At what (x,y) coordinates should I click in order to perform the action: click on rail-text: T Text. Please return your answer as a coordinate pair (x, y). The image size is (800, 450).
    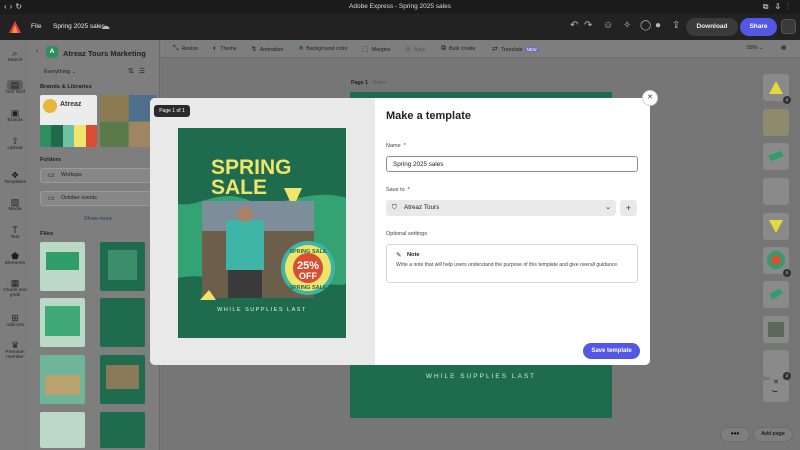
    Looking at the image, I should click on (15, 232).